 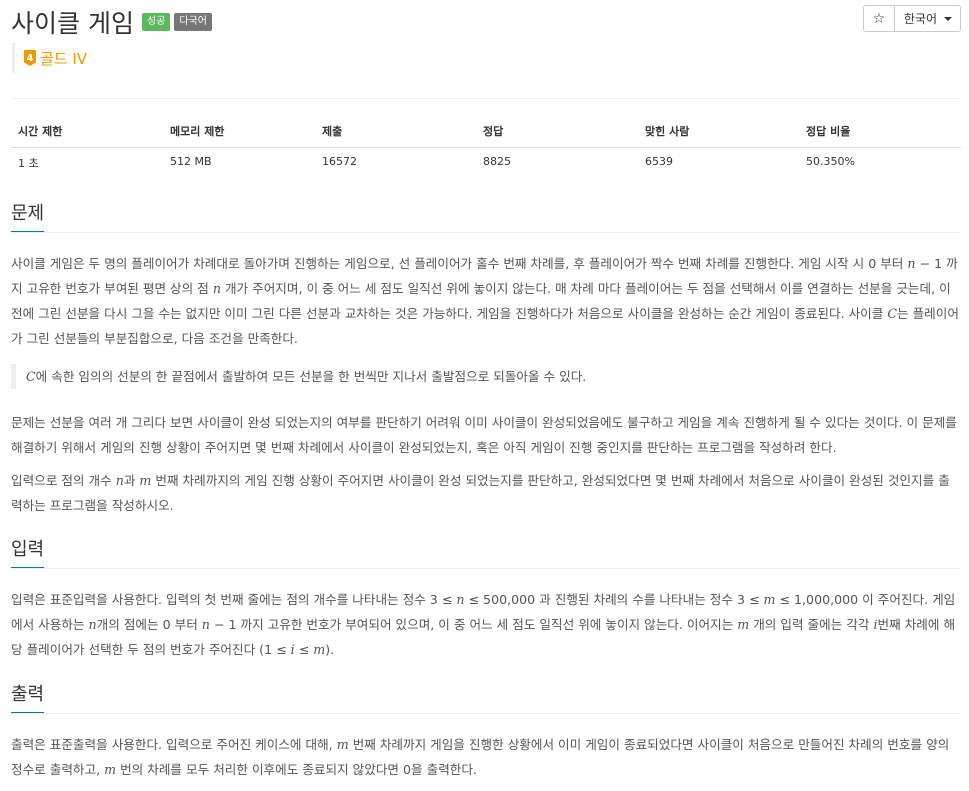 What do you see at coordinates (395, 163) in the screenshot?
I see `submissions-value: 16572` at bounding box center [395, 163].